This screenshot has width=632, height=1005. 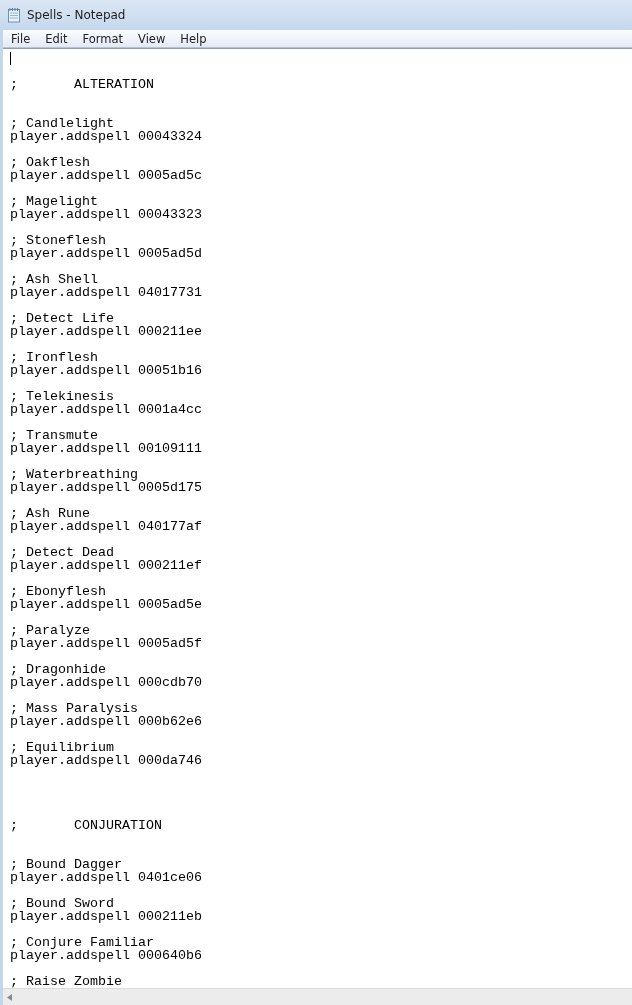 What do you see at coordinates (317, 996) in the screenshot?
I see `horizontal-scrollbar` at bounding box center [317, 996].